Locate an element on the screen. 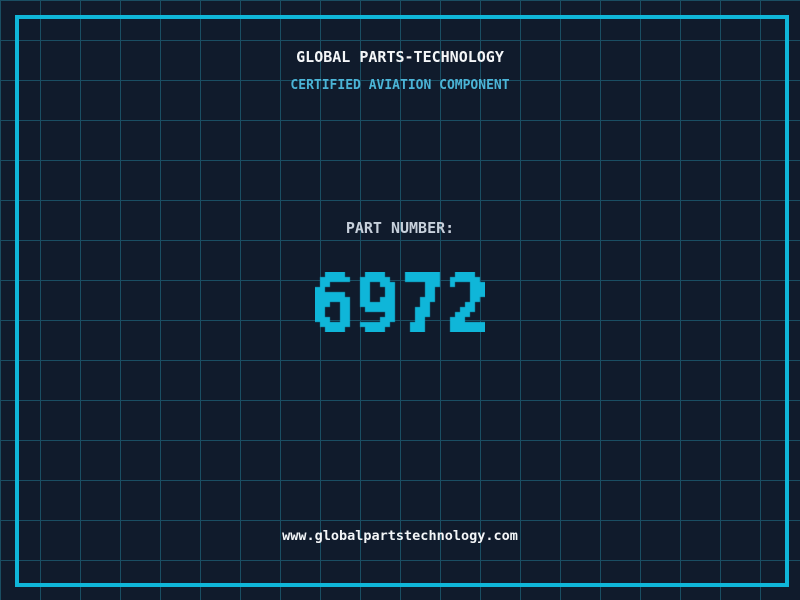  part-number-label: PART NUMBER: is located at coordinates (400, 228).